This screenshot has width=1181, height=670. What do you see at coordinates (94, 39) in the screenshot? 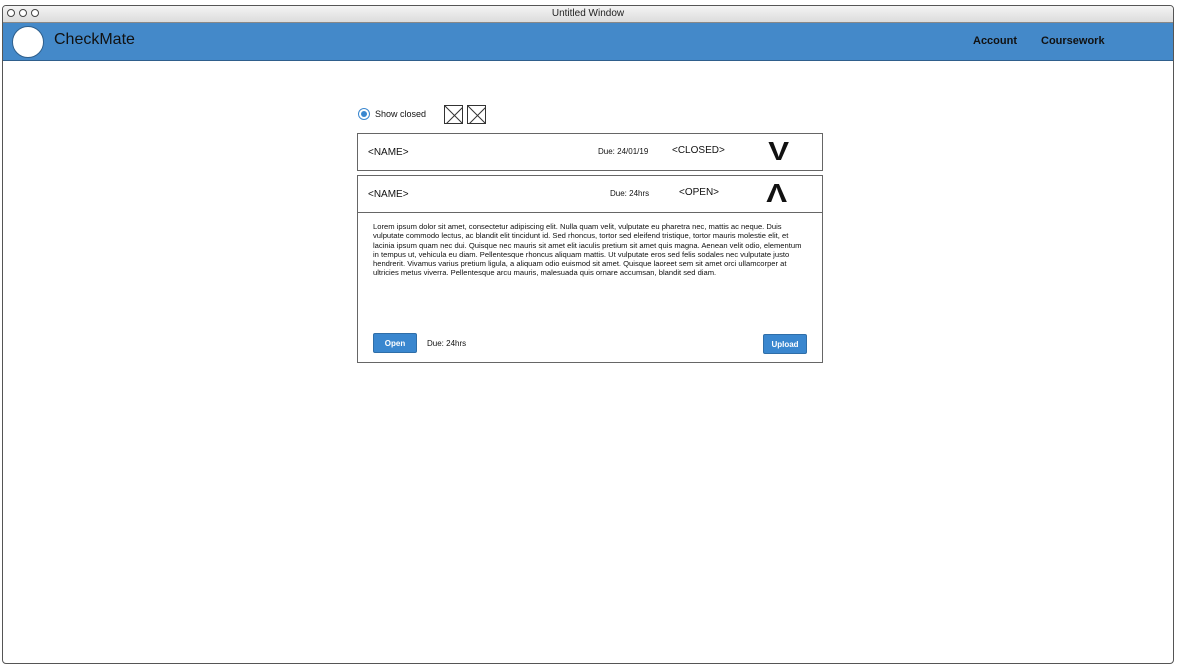
I see `app-name: CheckMate` at bounding box center [94, 39].